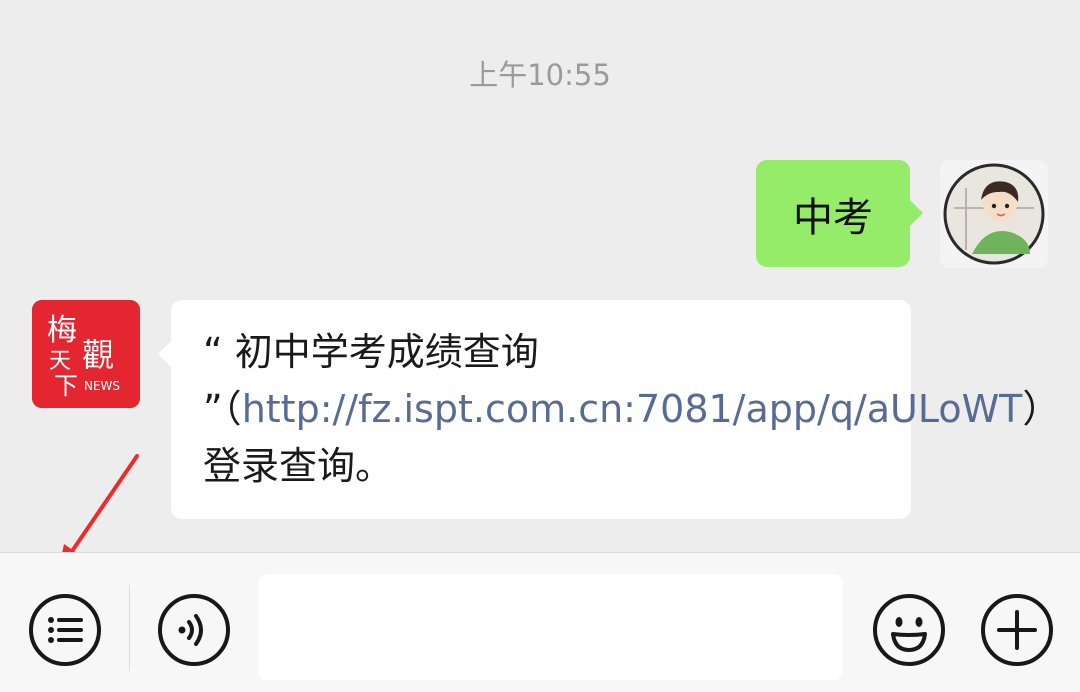 This screenshot has width=1080, height=692. I want to click on emoji-icon, so click(909, 630).